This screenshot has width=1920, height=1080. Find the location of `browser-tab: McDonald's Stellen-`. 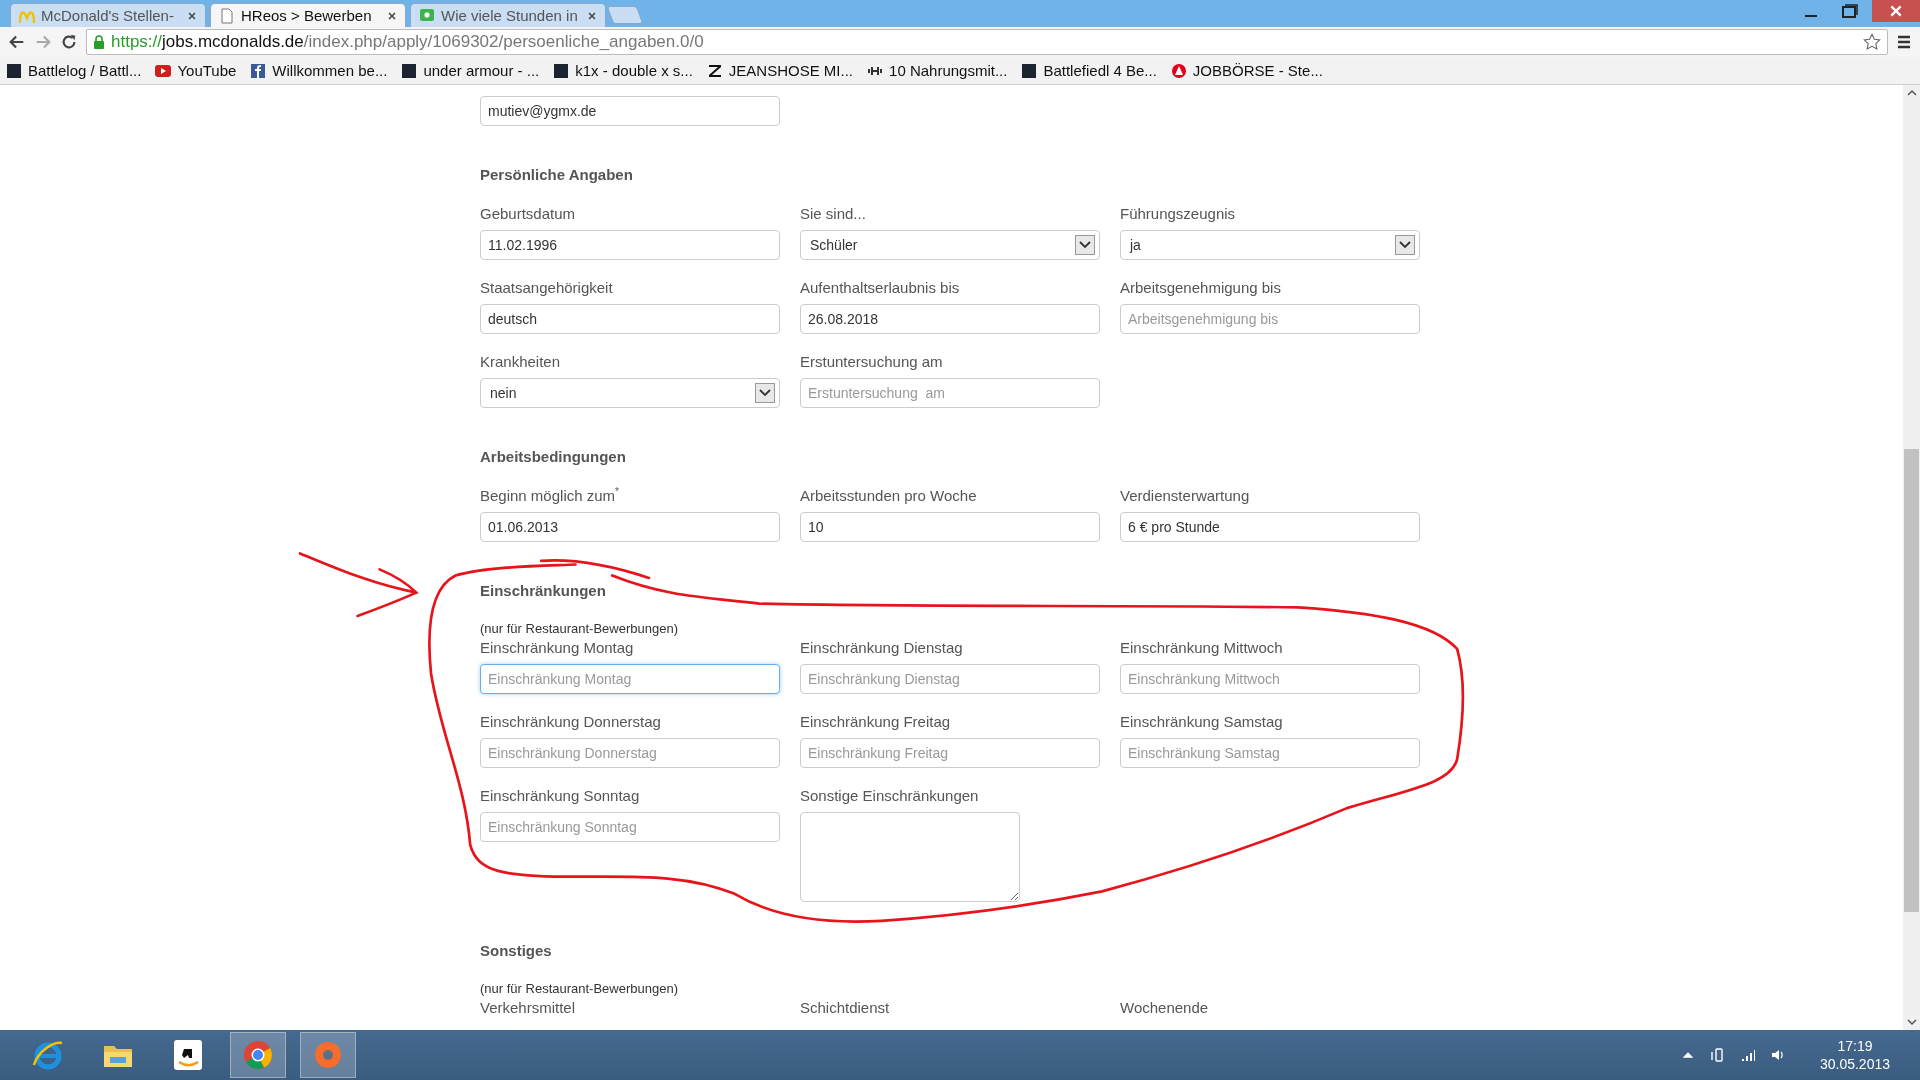

browser-tab: McDonald's Stellen- is located at coordinates (108, 15).